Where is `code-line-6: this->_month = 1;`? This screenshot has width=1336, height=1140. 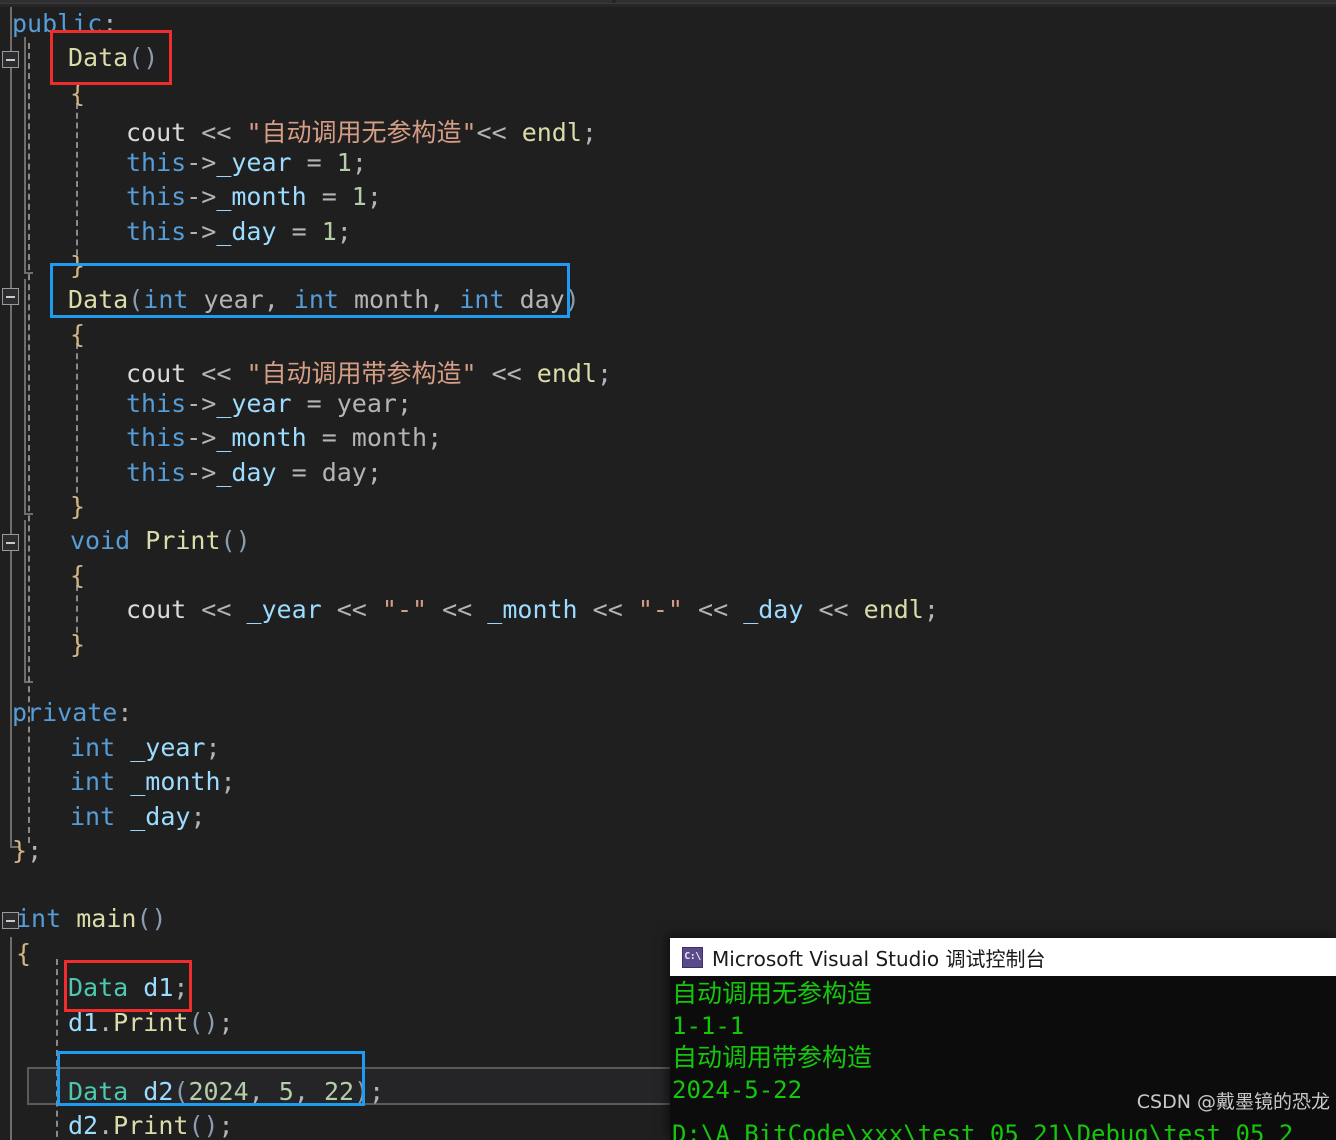
code-line-6: this->_month = 1; is located at coordinates (254, 196).